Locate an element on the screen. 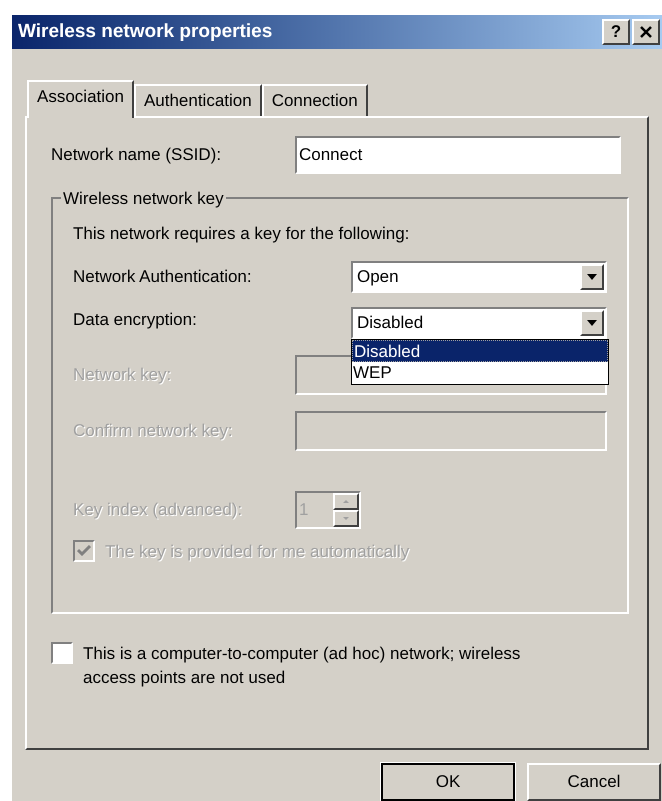 This screenshot has width=662, height=801. tab: Association is located at coordinates (80, 99).